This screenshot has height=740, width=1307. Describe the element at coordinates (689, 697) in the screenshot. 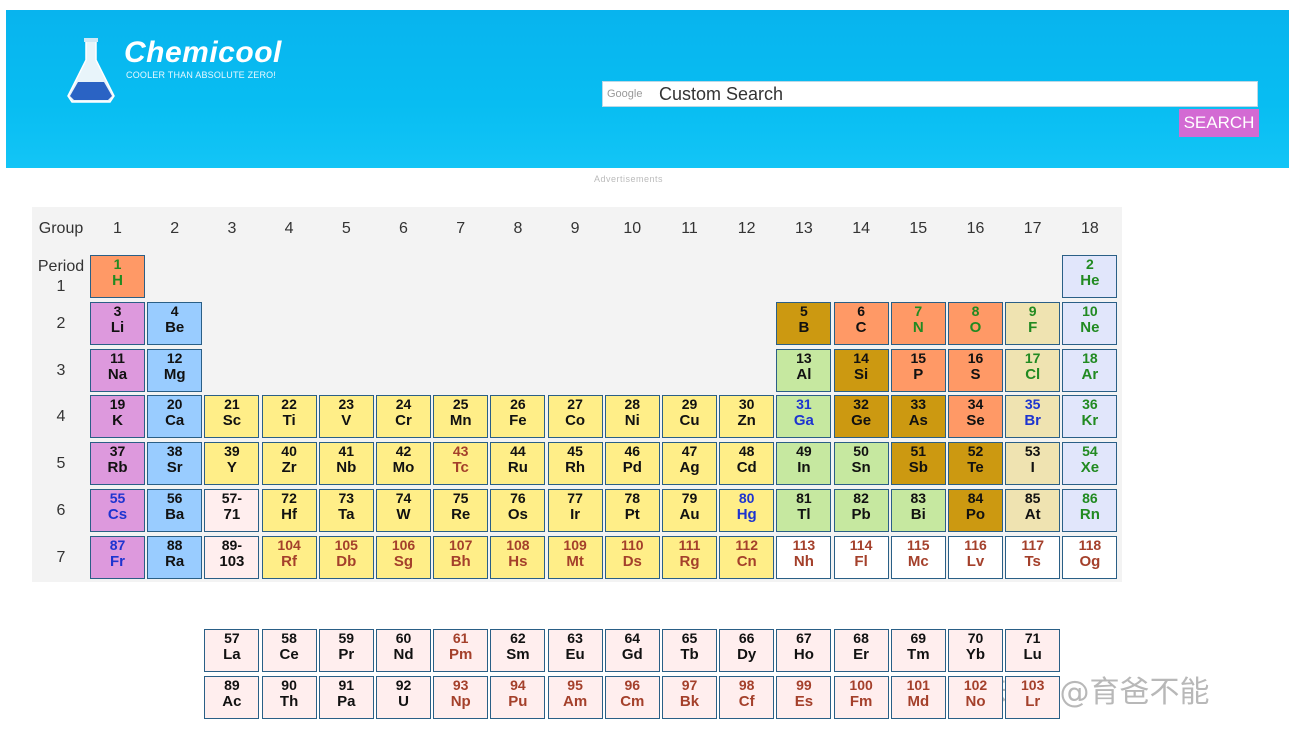

I see `element-cell: 97 Bk` at that location.